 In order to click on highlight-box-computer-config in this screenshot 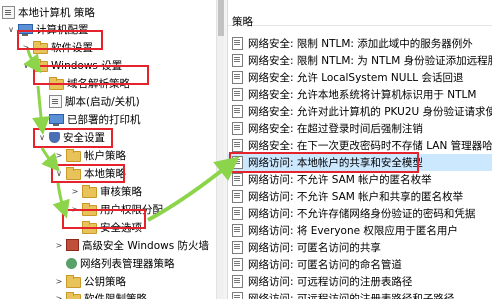, I will do `click(60, 40)`.